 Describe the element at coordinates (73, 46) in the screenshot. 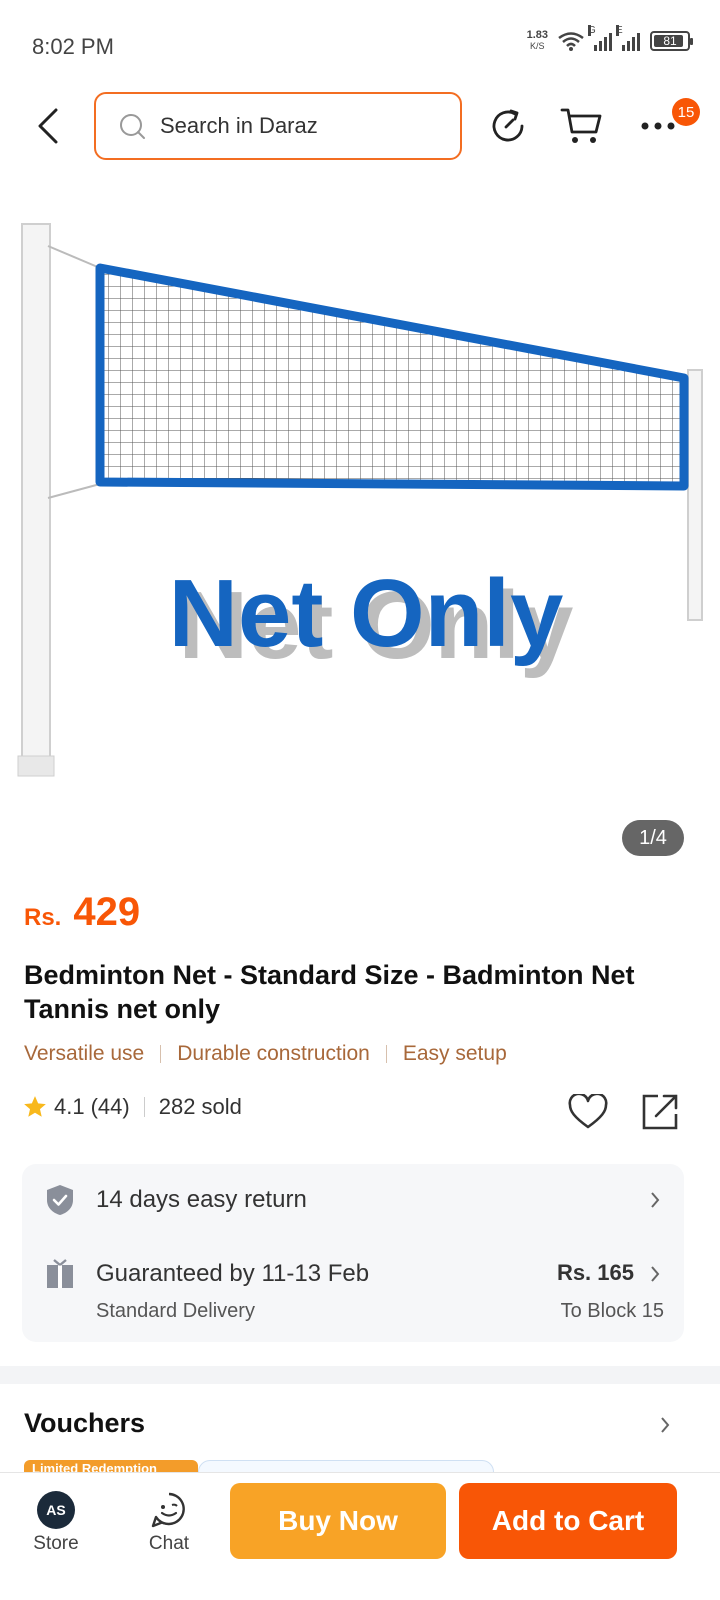

I see `status-time: 8:02 PM` at that location.